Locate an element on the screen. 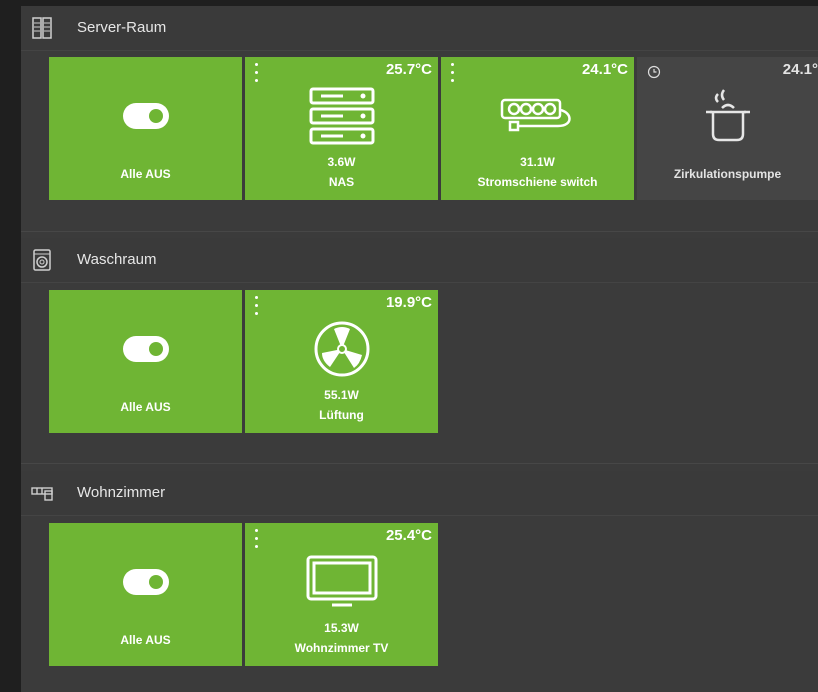  fan-icon is located at coordinates (341, 349).